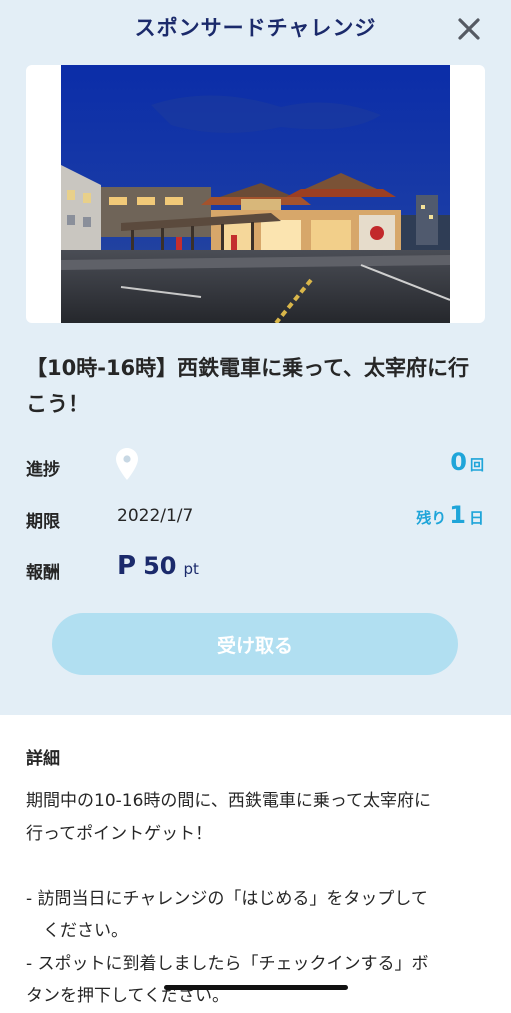  What do you see at coordinates (155, 516) in the screenshot?
I see `deadline-date: 2022/1/7` at bounding box center [155, 516].